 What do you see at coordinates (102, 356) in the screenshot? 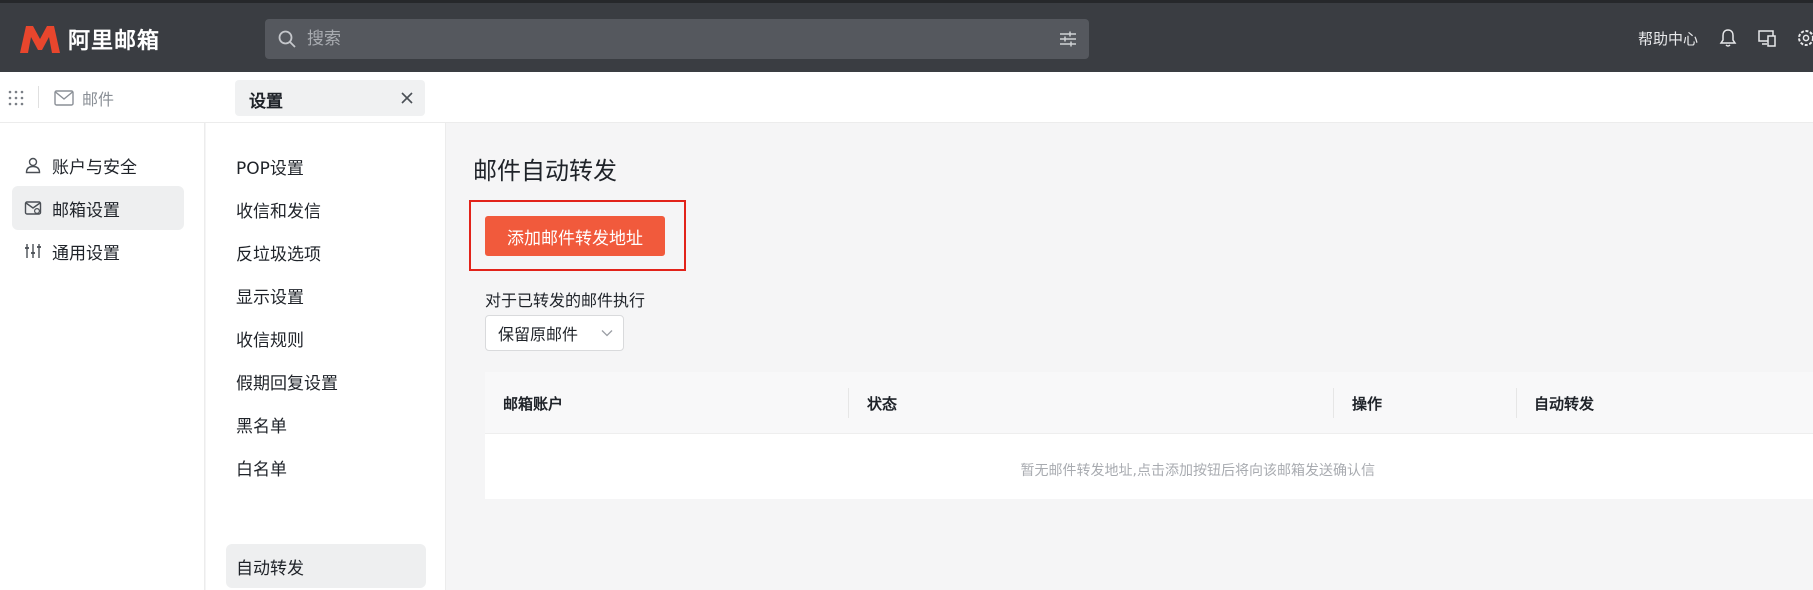
I see `settings-sidebar: 账户与安全 邮箱设置 通用设置` at bounding box center [102, 356].